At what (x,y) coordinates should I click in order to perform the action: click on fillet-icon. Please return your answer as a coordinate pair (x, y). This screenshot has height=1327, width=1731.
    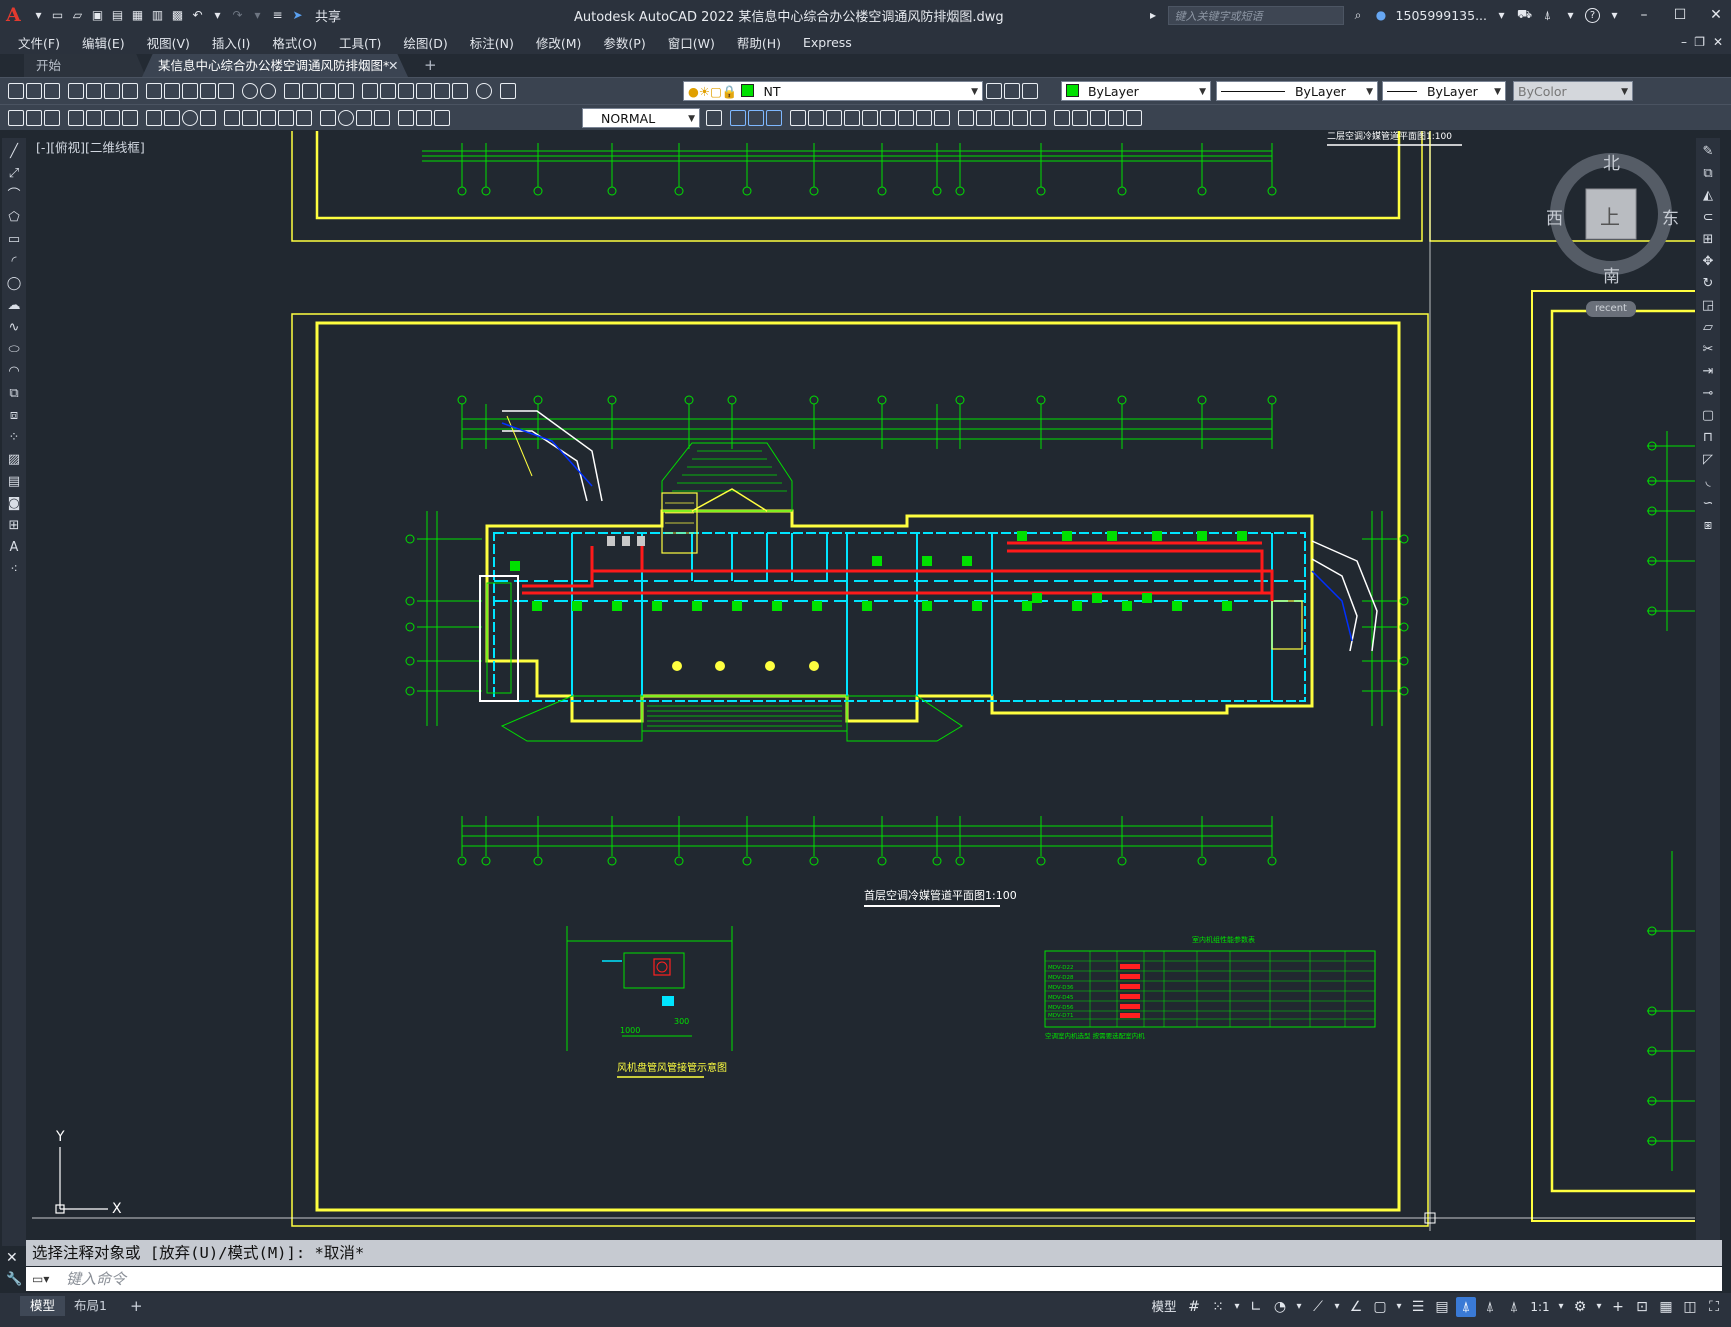
    Looking at the image, I should click on (984, 118).